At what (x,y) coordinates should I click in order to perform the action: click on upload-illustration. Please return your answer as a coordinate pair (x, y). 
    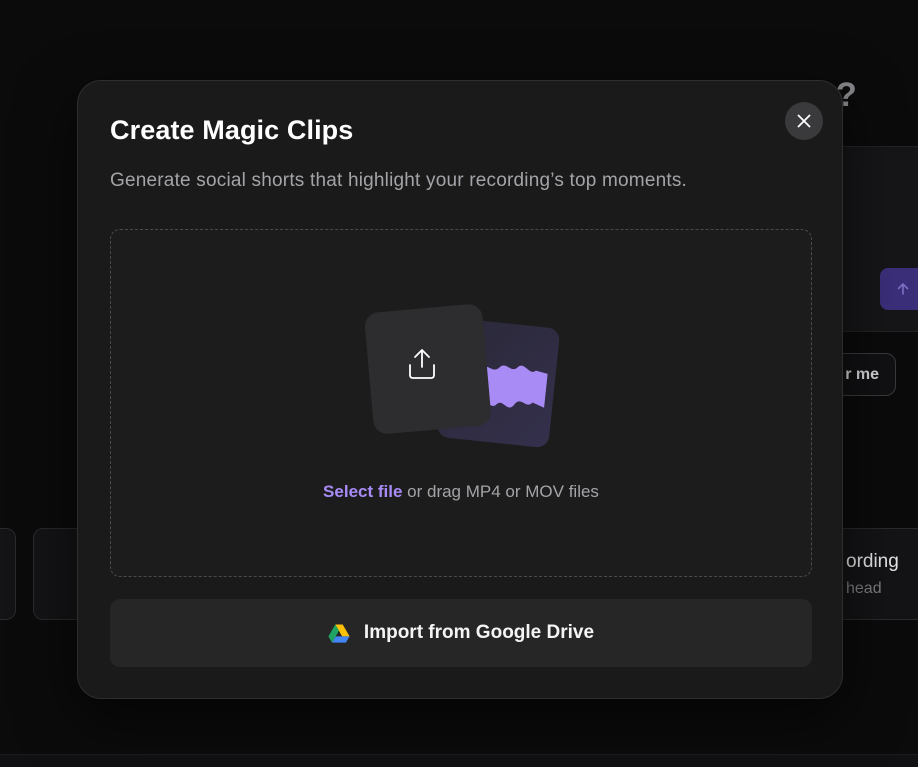
    Looking at the image, I should click on (462, 376).